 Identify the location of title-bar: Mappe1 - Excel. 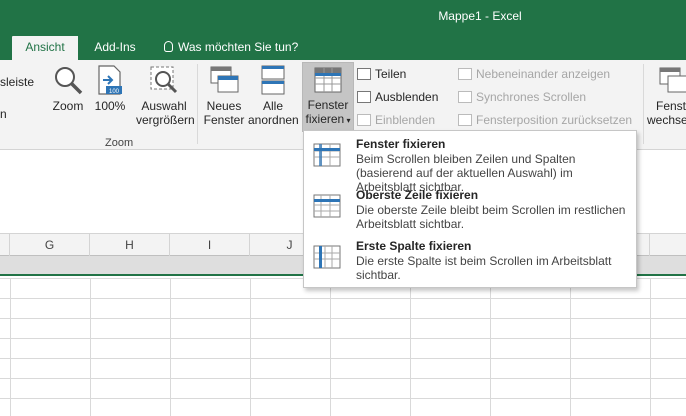
(343, 18).